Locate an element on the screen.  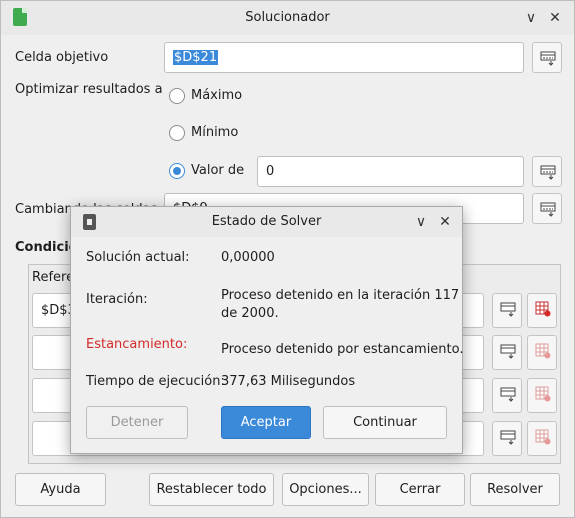
stop-button: Detener is located at coordinates (137, 422).